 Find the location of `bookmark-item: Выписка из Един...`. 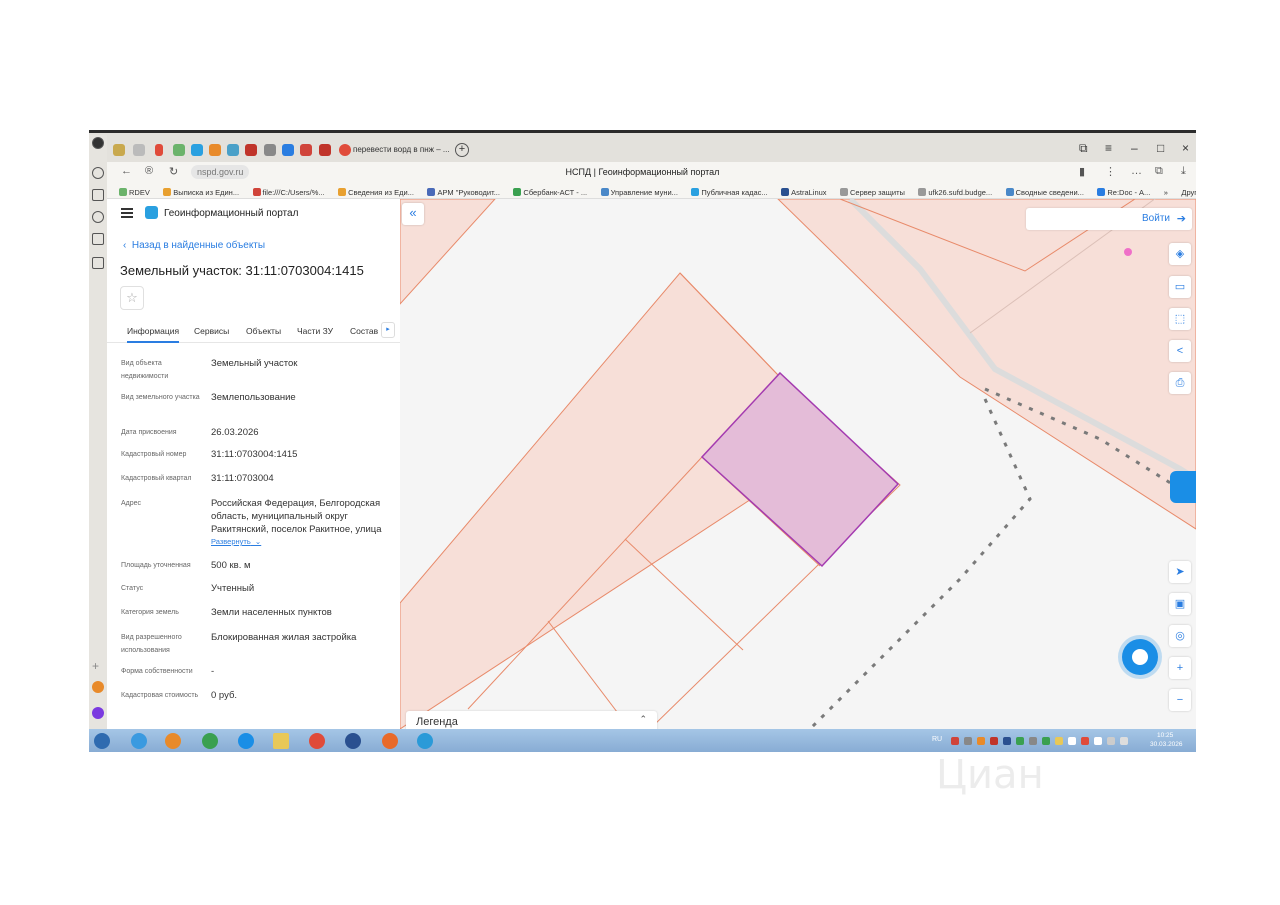

bookmark-item: Выписка из Един... is located at coordinates (201, 191).